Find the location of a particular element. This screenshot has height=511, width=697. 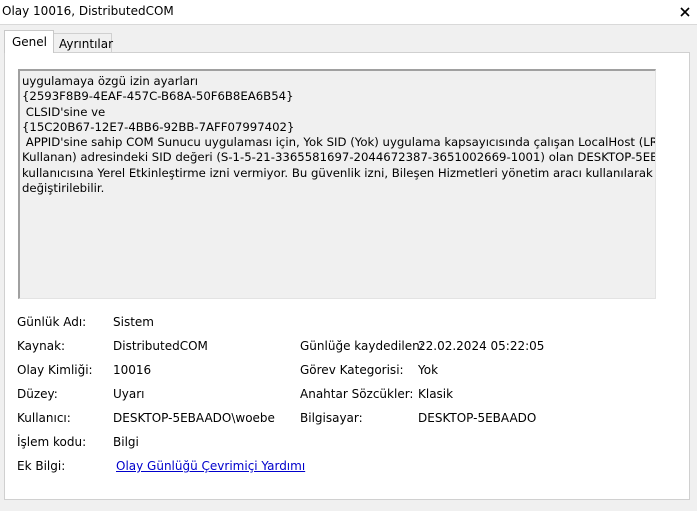

title-bar: Olay 10016, DistributedCOM is located at coordinates (348, 12).